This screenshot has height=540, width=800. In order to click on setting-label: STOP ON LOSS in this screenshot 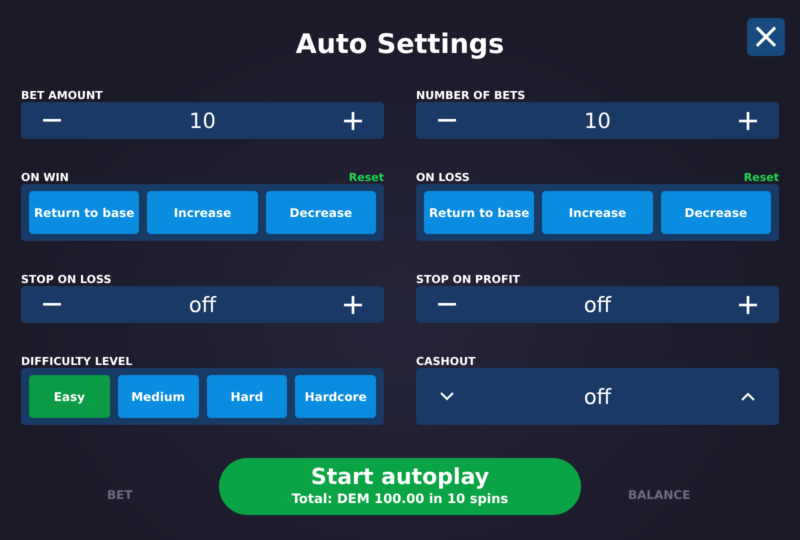, I will do `click(66, 280)`.